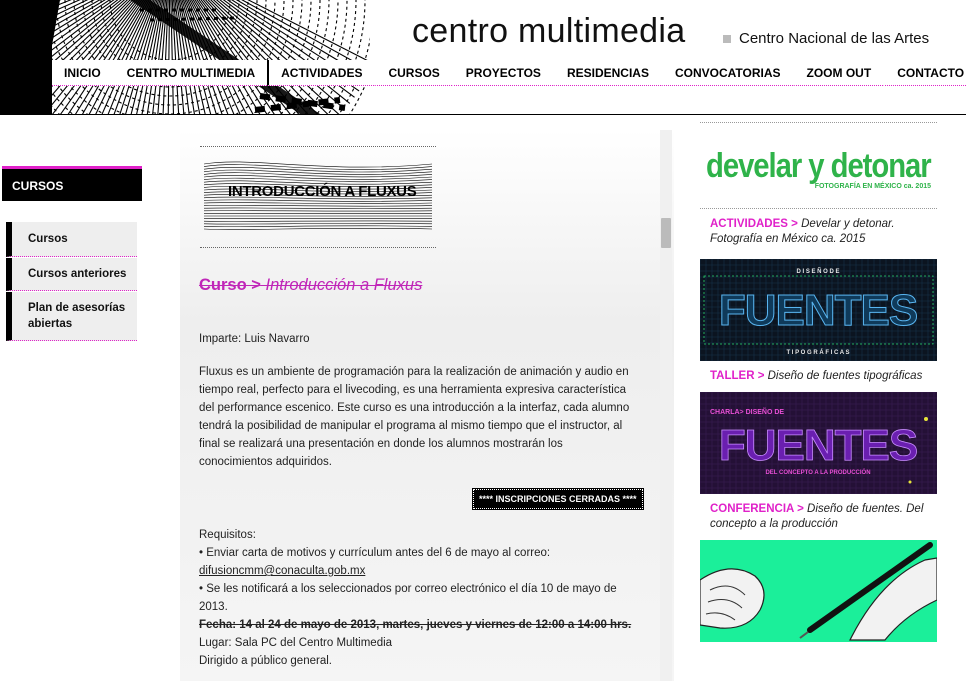 This screenshot has height=681, width=966. Describe the element at coordinates (727, 39) in the screenshot. I see `title-separator` at that location.